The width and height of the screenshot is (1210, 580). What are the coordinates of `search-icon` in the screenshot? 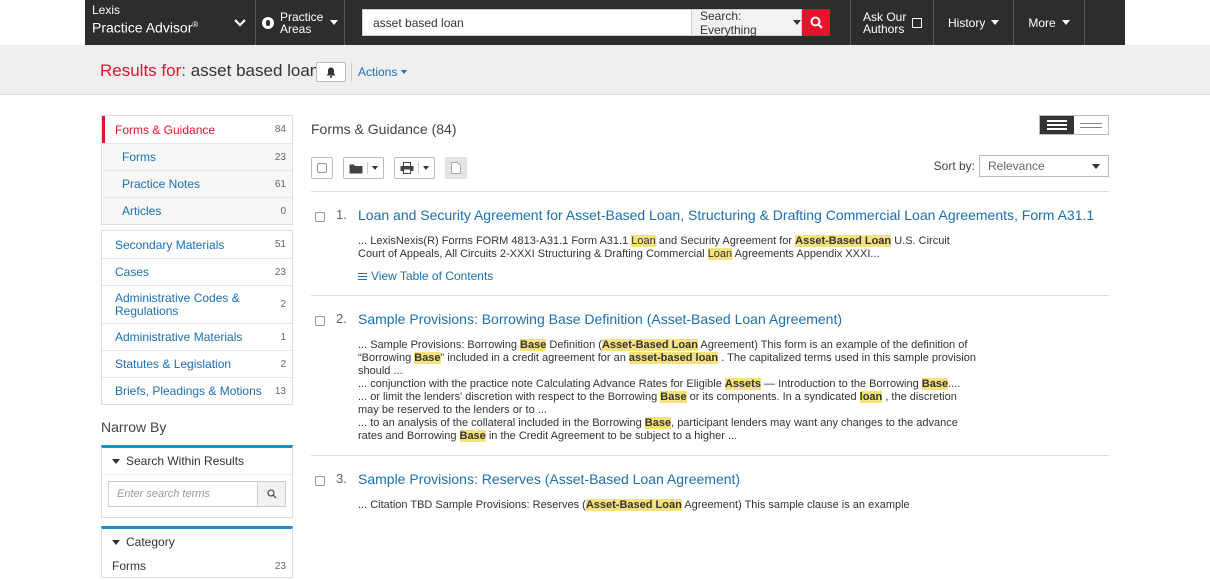 It's located at (816, 22).